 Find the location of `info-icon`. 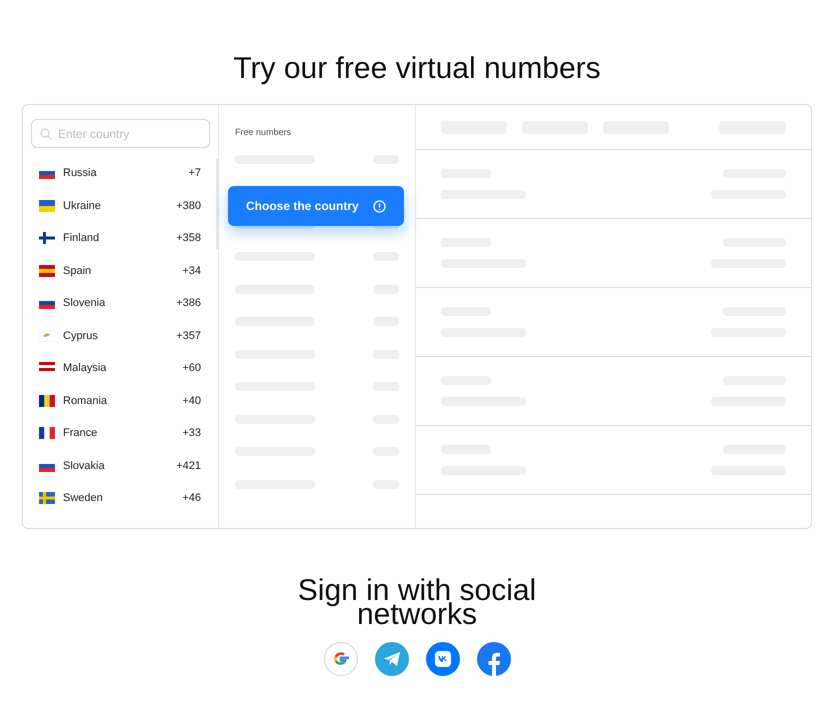

info-icon is located at coordinates (379, 206).